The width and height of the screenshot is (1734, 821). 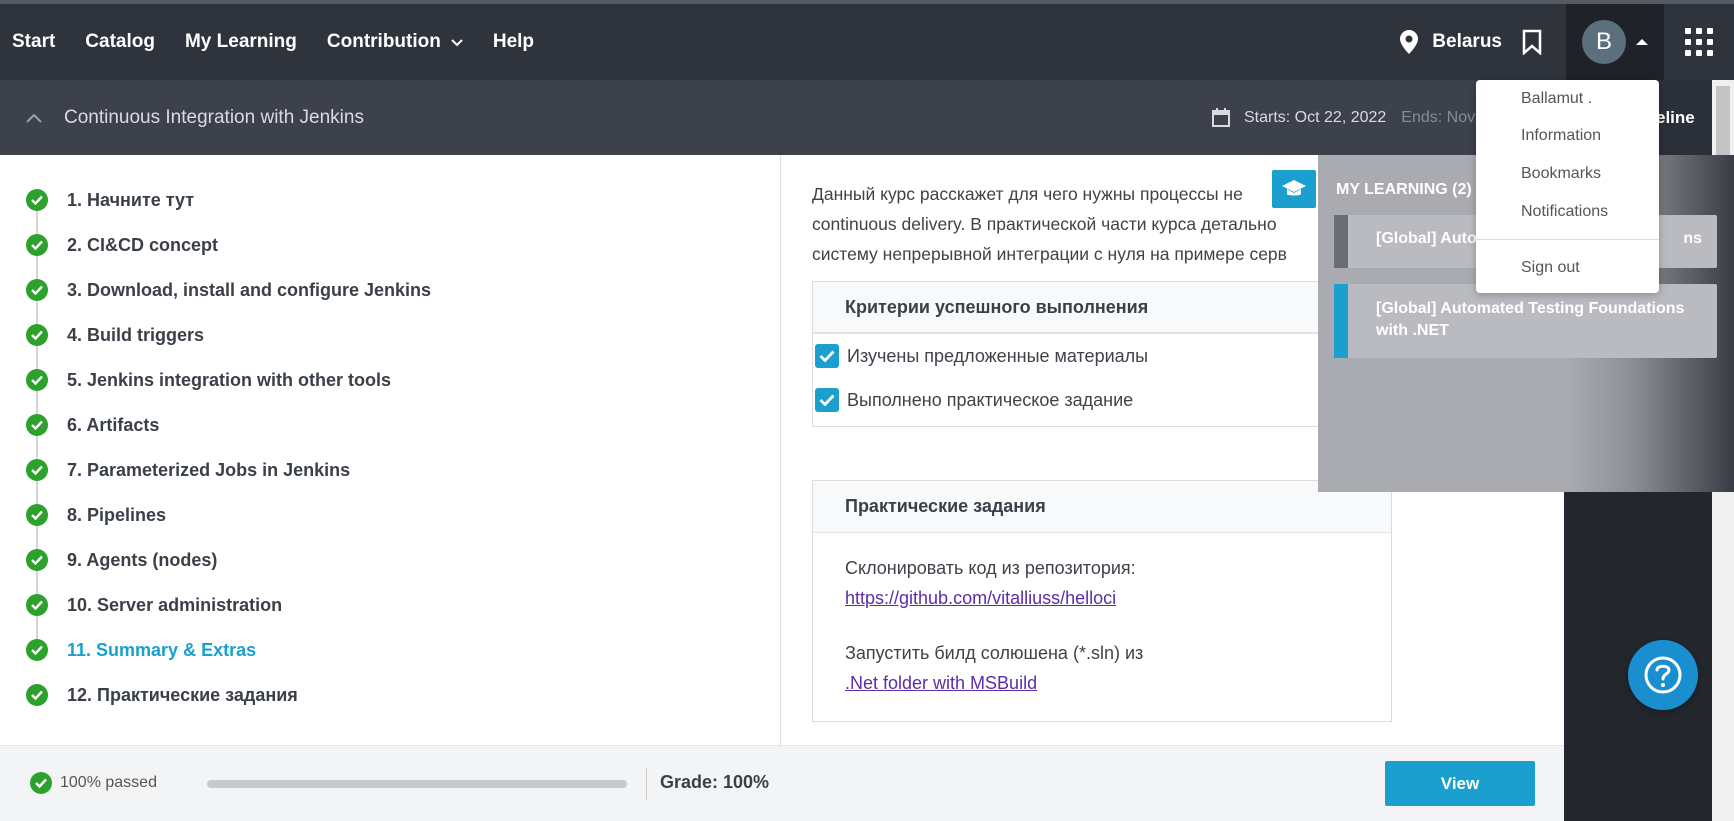 I want to click on outline-item-6: 6. Artifacts, so click(x=92, y=425).